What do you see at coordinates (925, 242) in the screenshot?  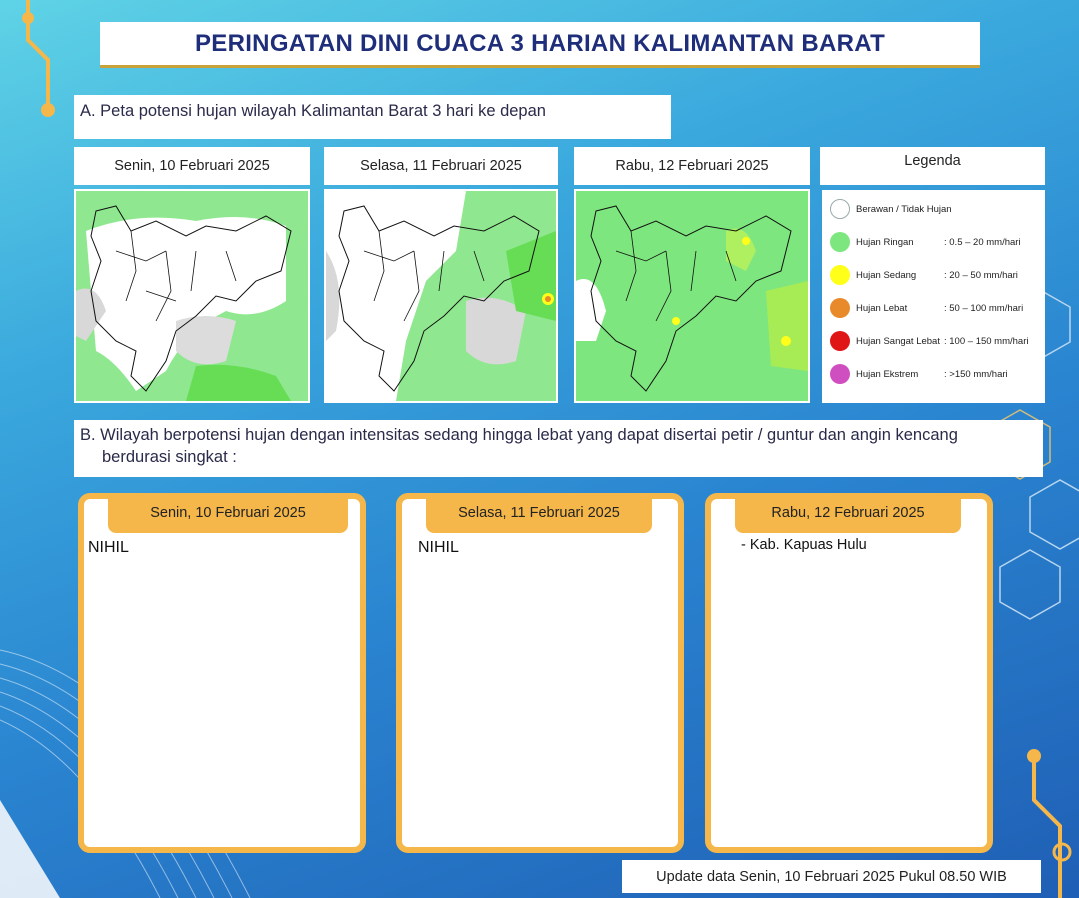 I see `legend-item: Hujan Ringan : 0.5 – 20 mm/hari` at bounding box center [925, 242].